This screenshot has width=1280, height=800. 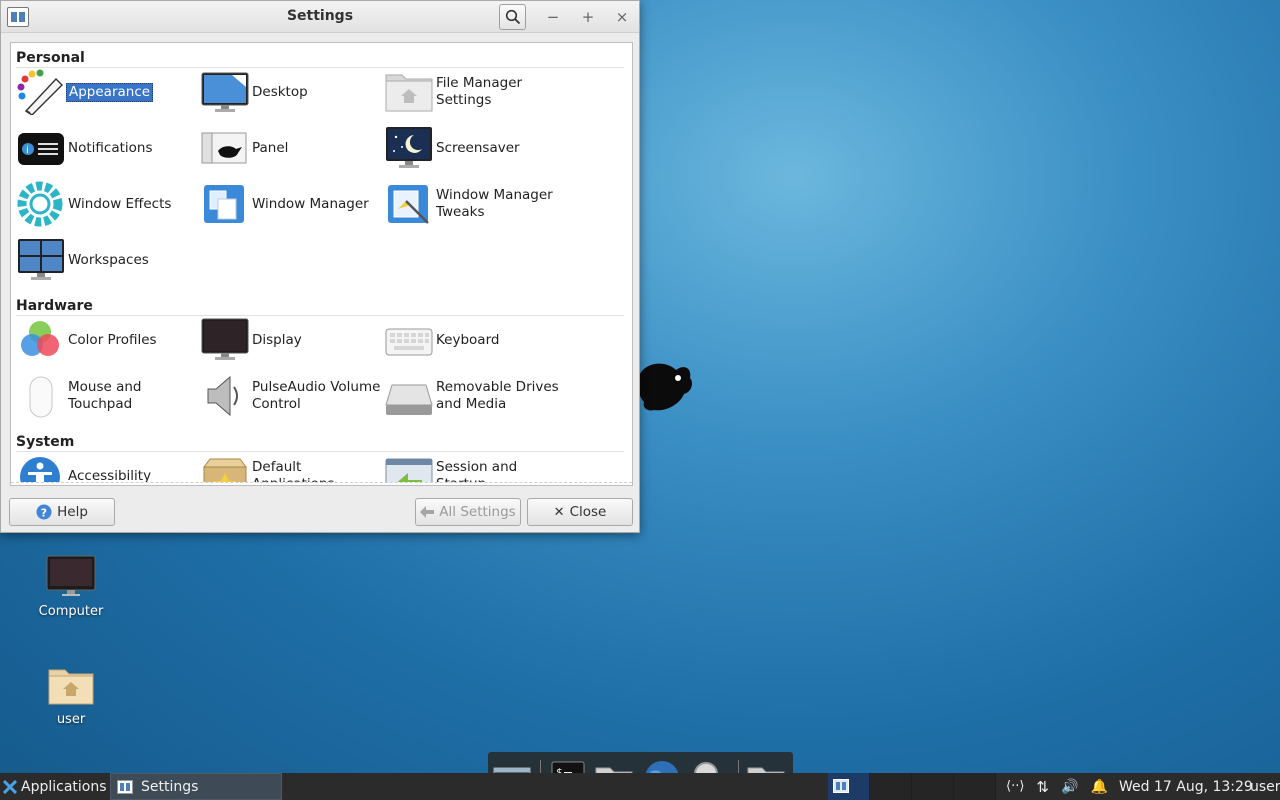 I want to click on settings-item-workspaces: Workspaces, so click(x=108, y=260).